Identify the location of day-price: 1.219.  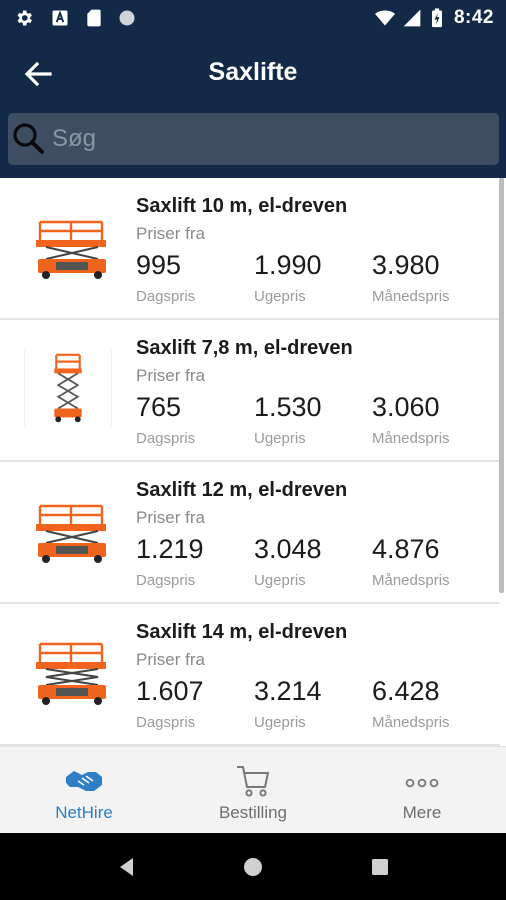
(170, 549).